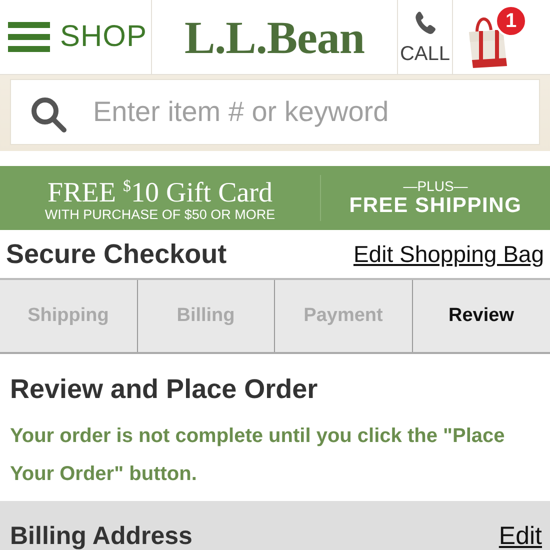 The height and width of the screenshot is (550, 550). I want to click on edit-bag-link: Edit Shopping Bag, so click(448, 254).